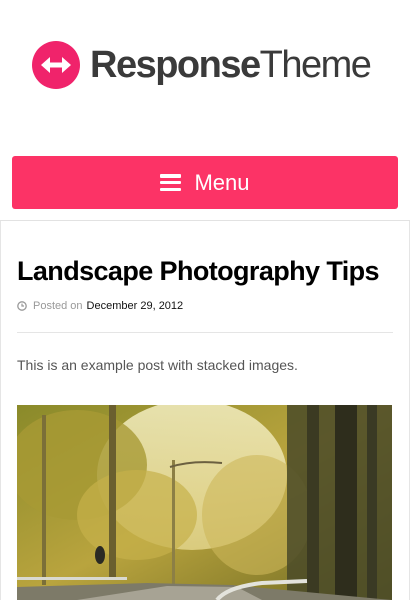 The height and width of the screenshot is (600, 410). I want to click on logo-wordmark: ResponseTheme, so click(231, 65).